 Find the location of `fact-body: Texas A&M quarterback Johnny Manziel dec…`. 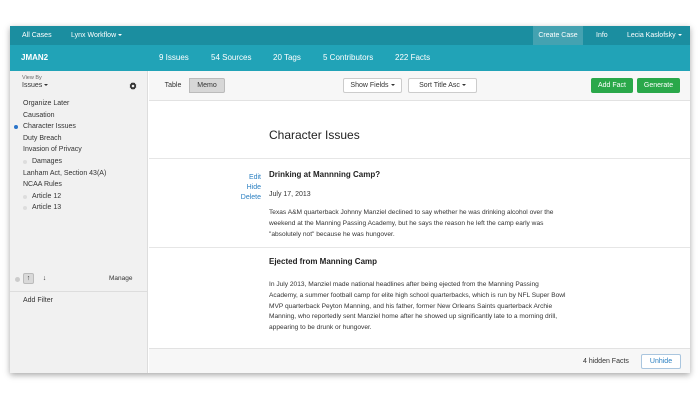

fact-body: Texas A&M quarterback Johnny Manziel dec… is located at coordinates (411, 223).